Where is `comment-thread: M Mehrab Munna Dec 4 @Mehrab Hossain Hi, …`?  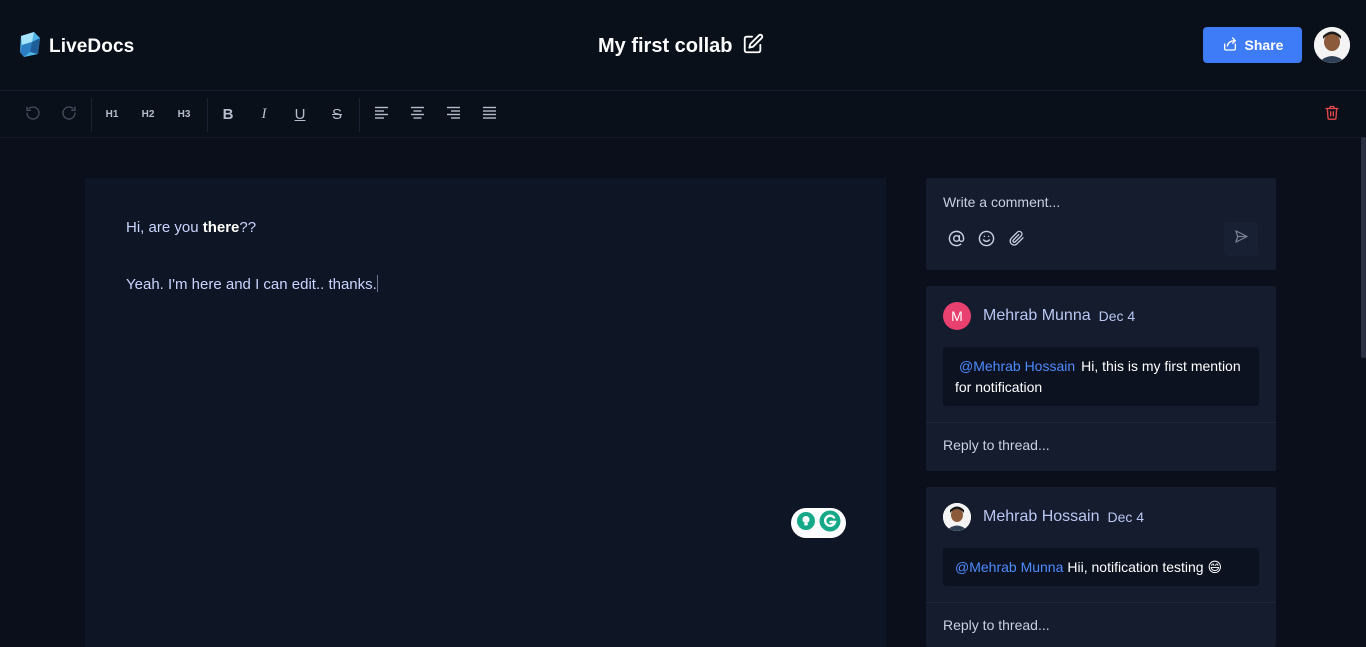 comment-thread: M Mehrab Munna Dec 4 @Mehrab Hossain Hi, … is located at coordinates (1101, 378).